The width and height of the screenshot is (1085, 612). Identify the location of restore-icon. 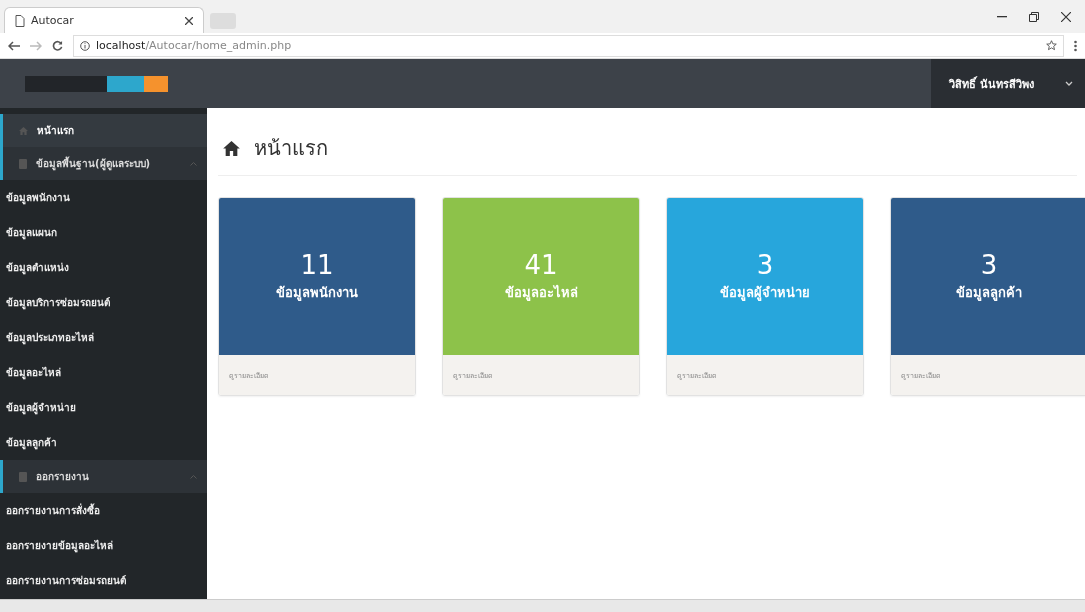
(1034, 16).